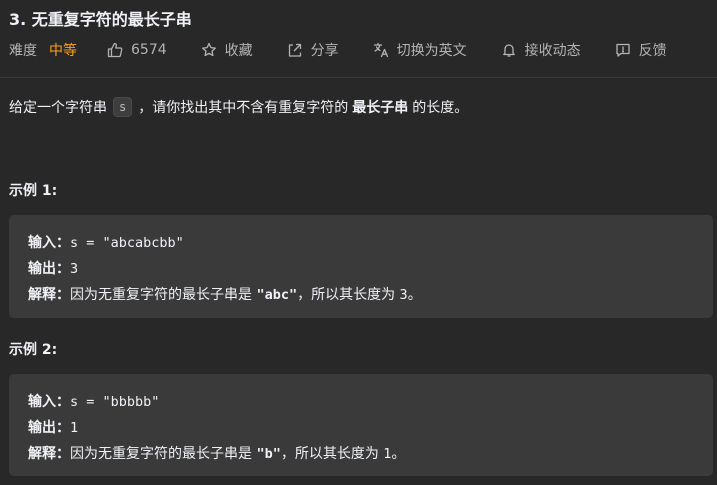 The image size is (717, 485). What do you see at coordinates (63, 51) in the screenshot?
I see `difficulty-value: 中等` at bounding box center [63, 51].